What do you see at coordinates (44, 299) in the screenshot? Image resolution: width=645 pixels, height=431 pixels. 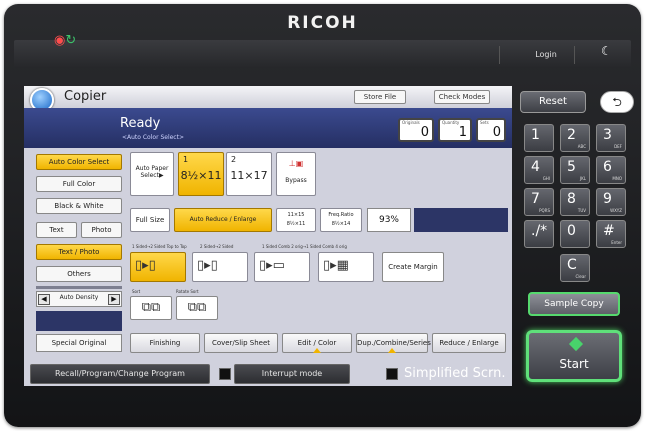 I see `density-decrease-button: ◀` at bounding box center [44, 299].